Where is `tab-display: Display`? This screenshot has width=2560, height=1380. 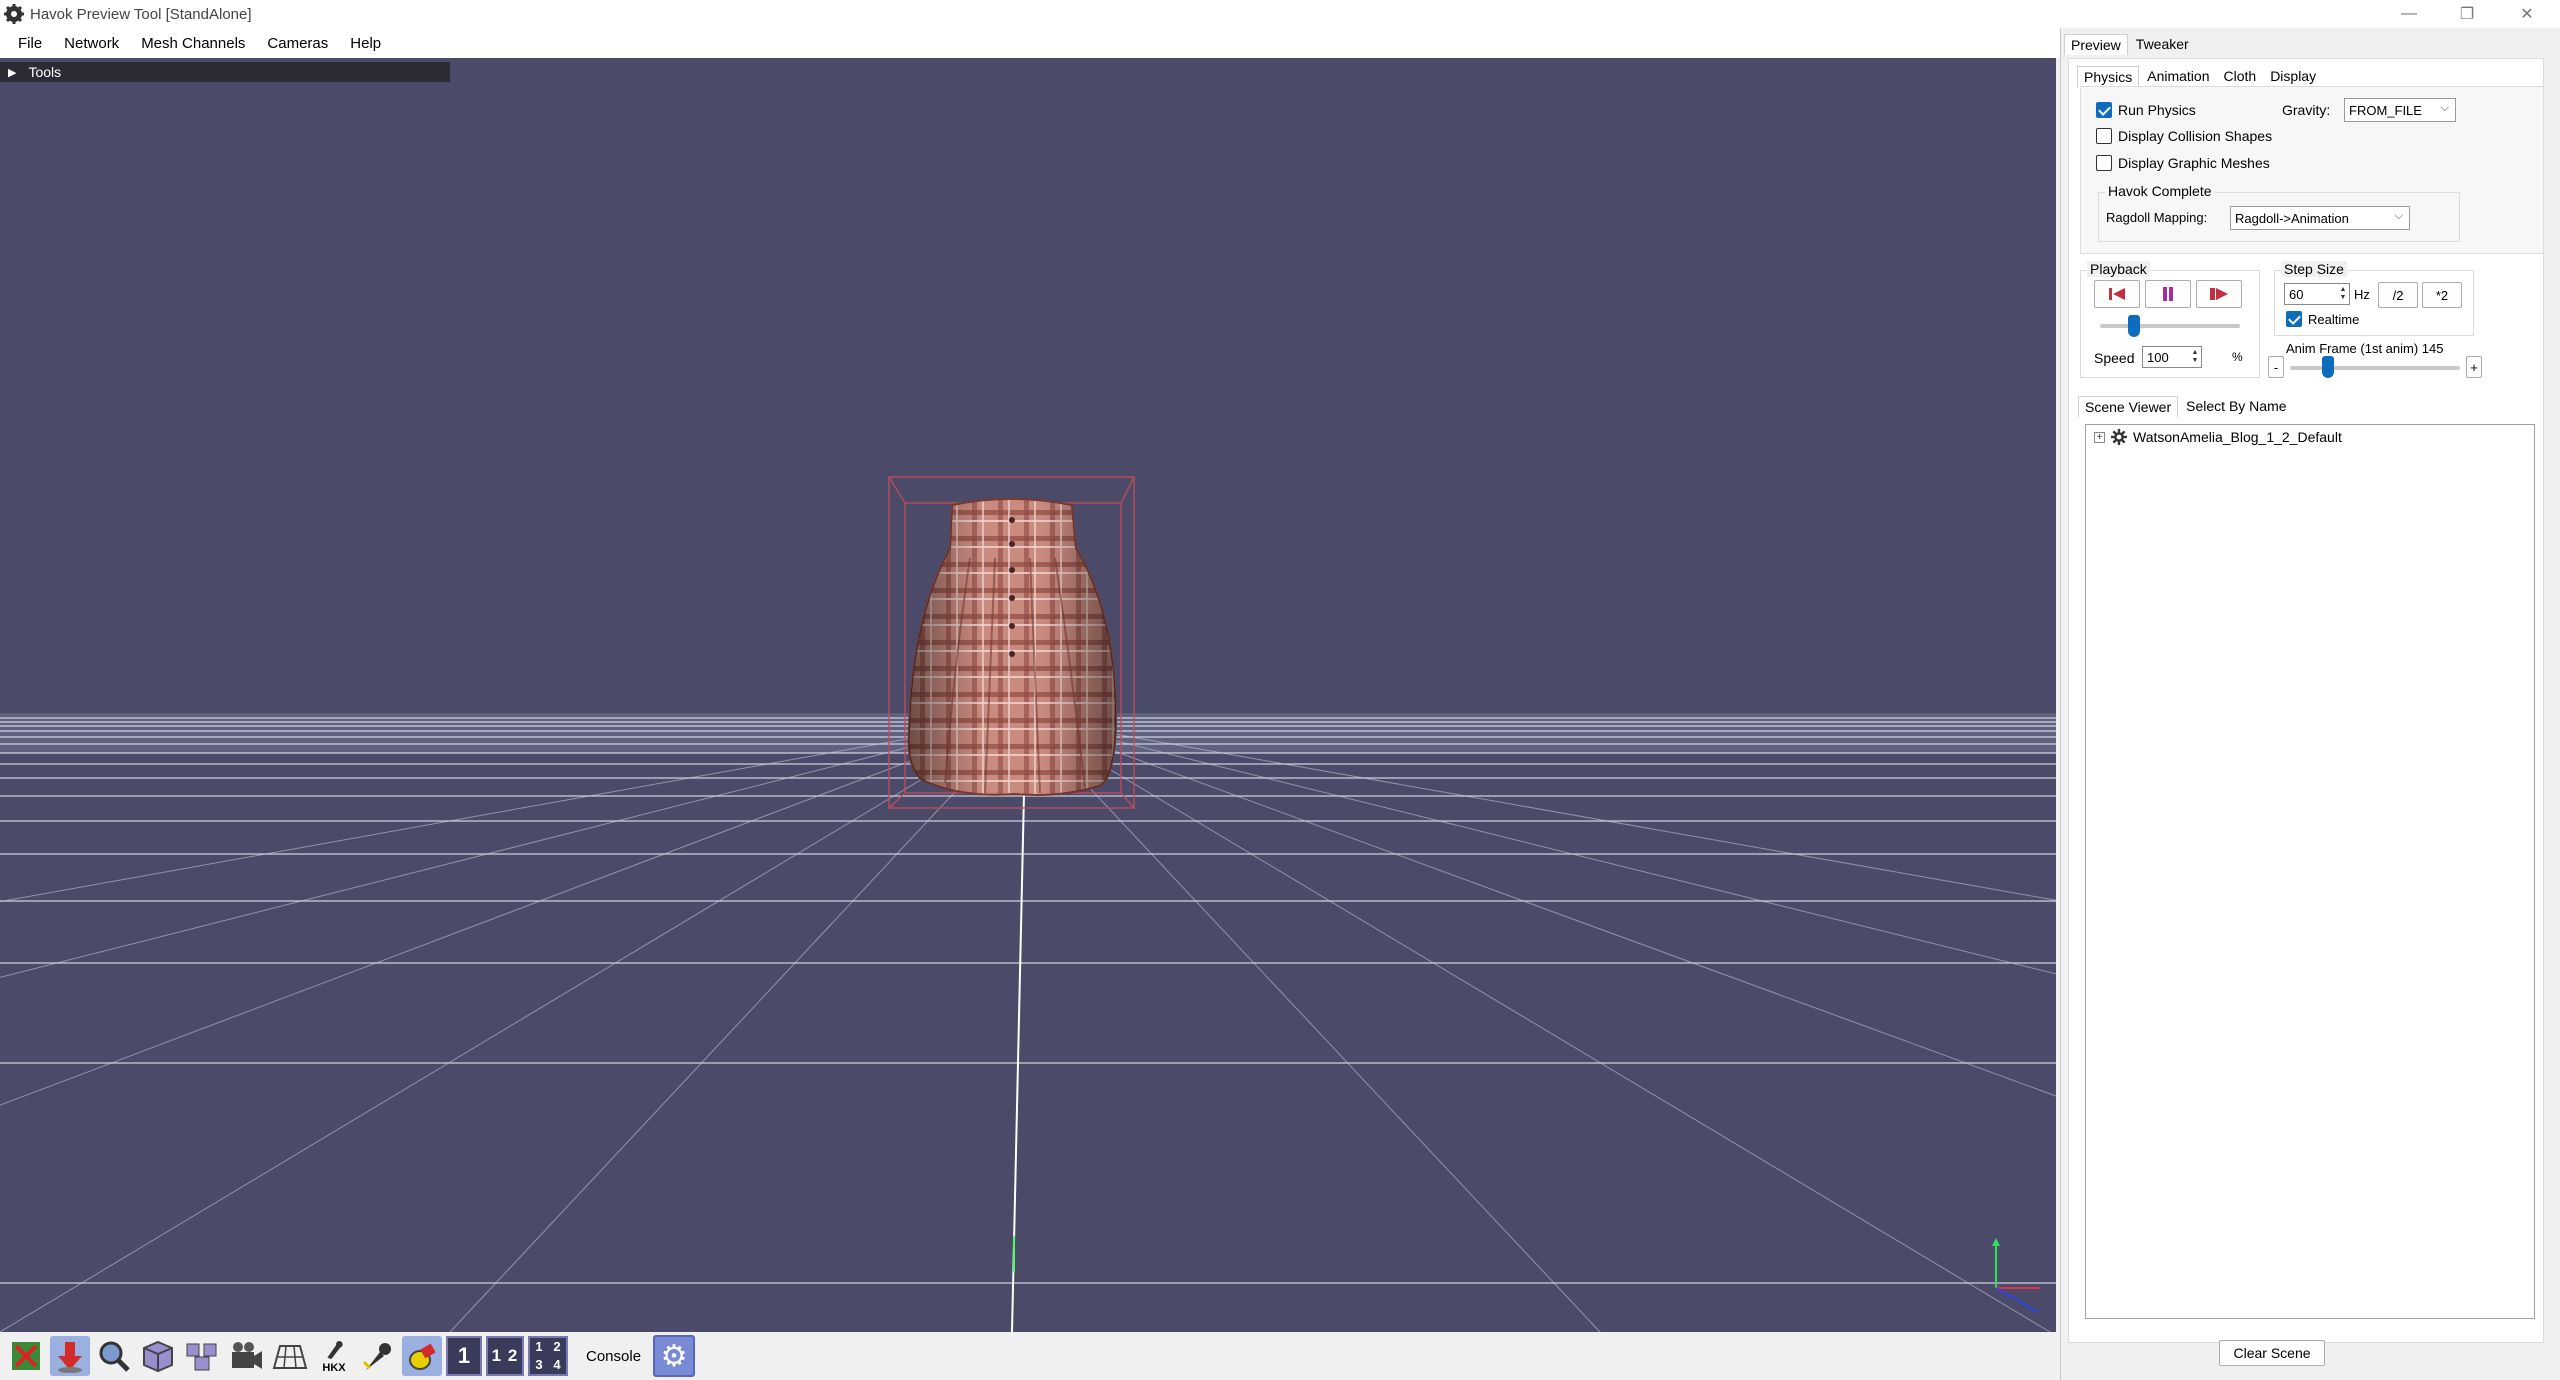 tab-display: Display is located at coordinates (2293, 76).